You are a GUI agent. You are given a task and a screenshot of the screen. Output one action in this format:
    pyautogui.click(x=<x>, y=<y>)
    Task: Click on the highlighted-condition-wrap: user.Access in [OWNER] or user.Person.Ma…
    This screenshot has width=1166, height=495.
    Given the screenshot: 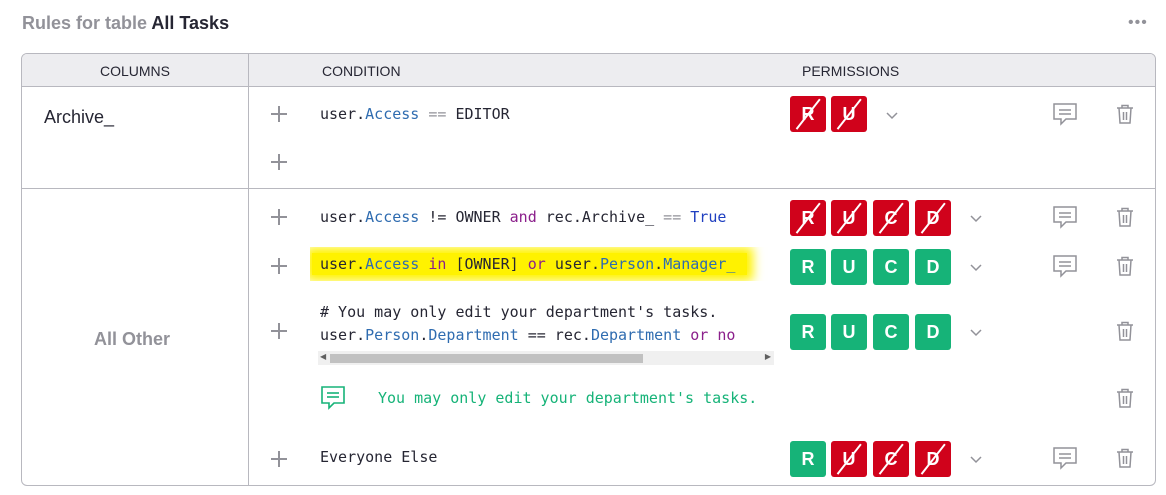 What is the action you would take?
    pyautogui.click(x=543, y=264)
    